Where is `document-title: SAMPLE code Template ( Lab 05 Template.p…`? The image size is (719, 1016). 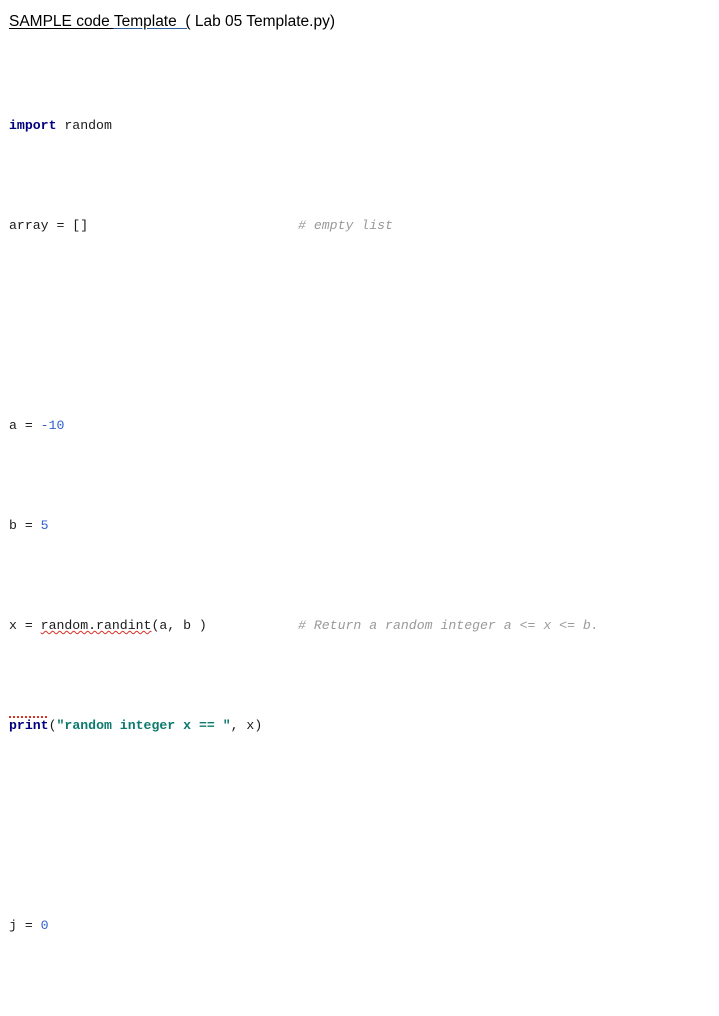 document-title: SAMPLE code Template ( Lab 05 Template.p… is located at coordinates (172, 22).